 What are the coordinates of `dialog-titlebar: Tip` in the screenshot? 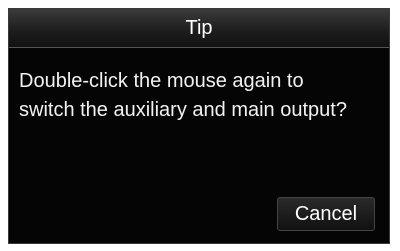 It's located at (199, 28).